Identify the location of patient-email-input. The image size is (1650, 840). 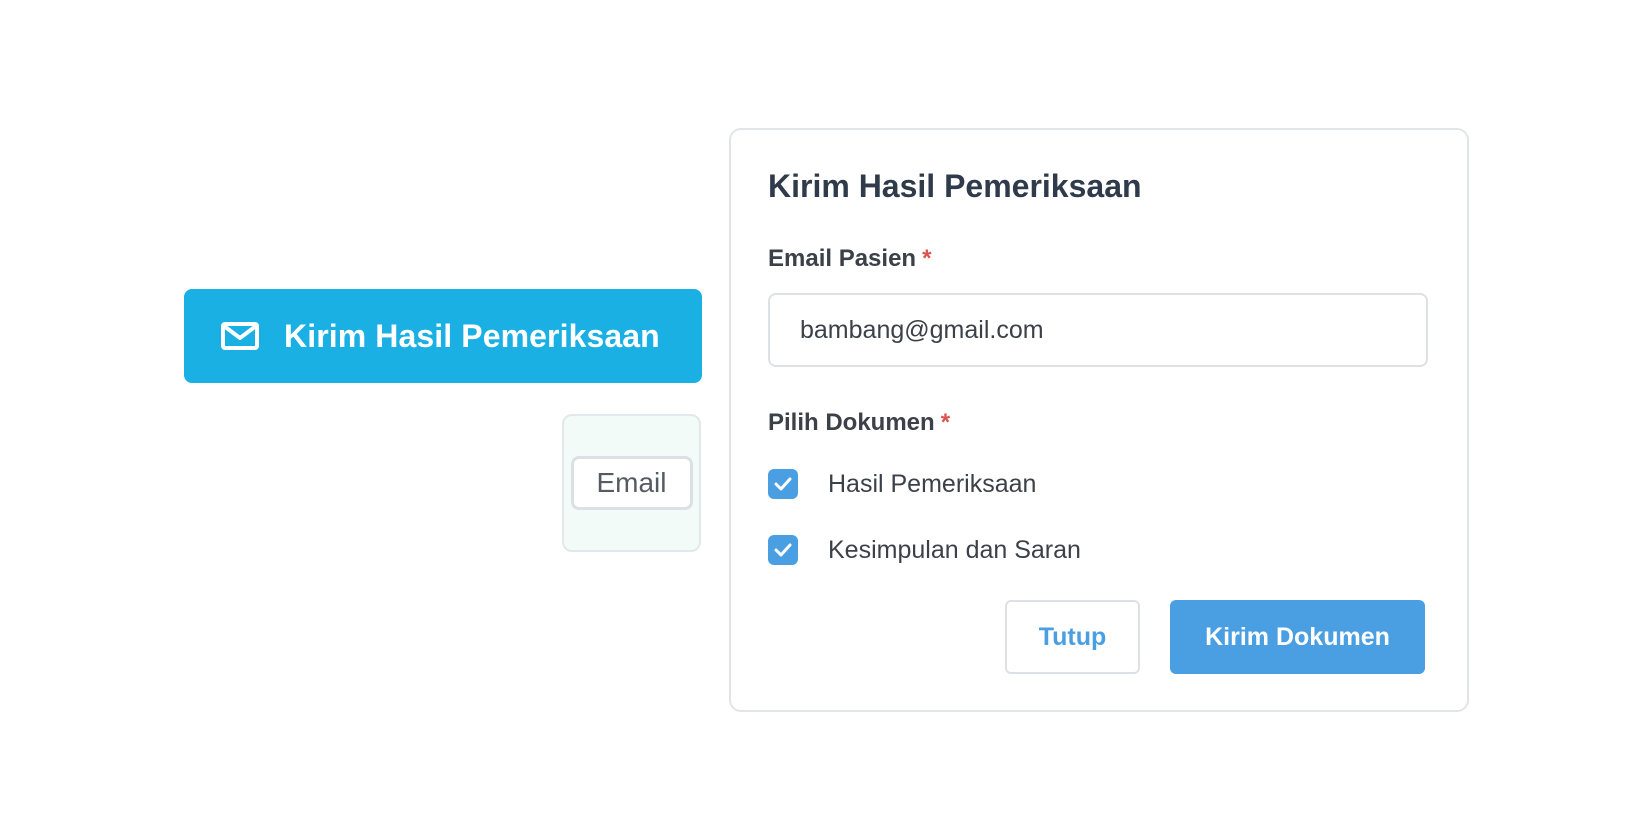
(1098, 330).